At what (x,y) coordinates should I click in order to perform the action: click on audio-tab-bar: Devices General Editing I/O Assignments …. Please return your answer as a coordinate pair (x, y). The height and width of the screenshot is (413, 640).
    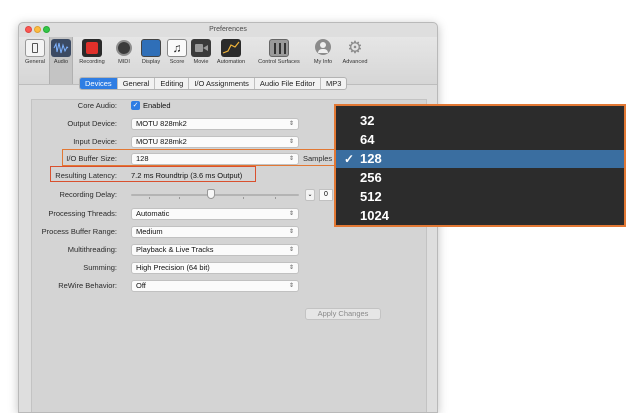
    Looking at the image, I should click on (213, 83).